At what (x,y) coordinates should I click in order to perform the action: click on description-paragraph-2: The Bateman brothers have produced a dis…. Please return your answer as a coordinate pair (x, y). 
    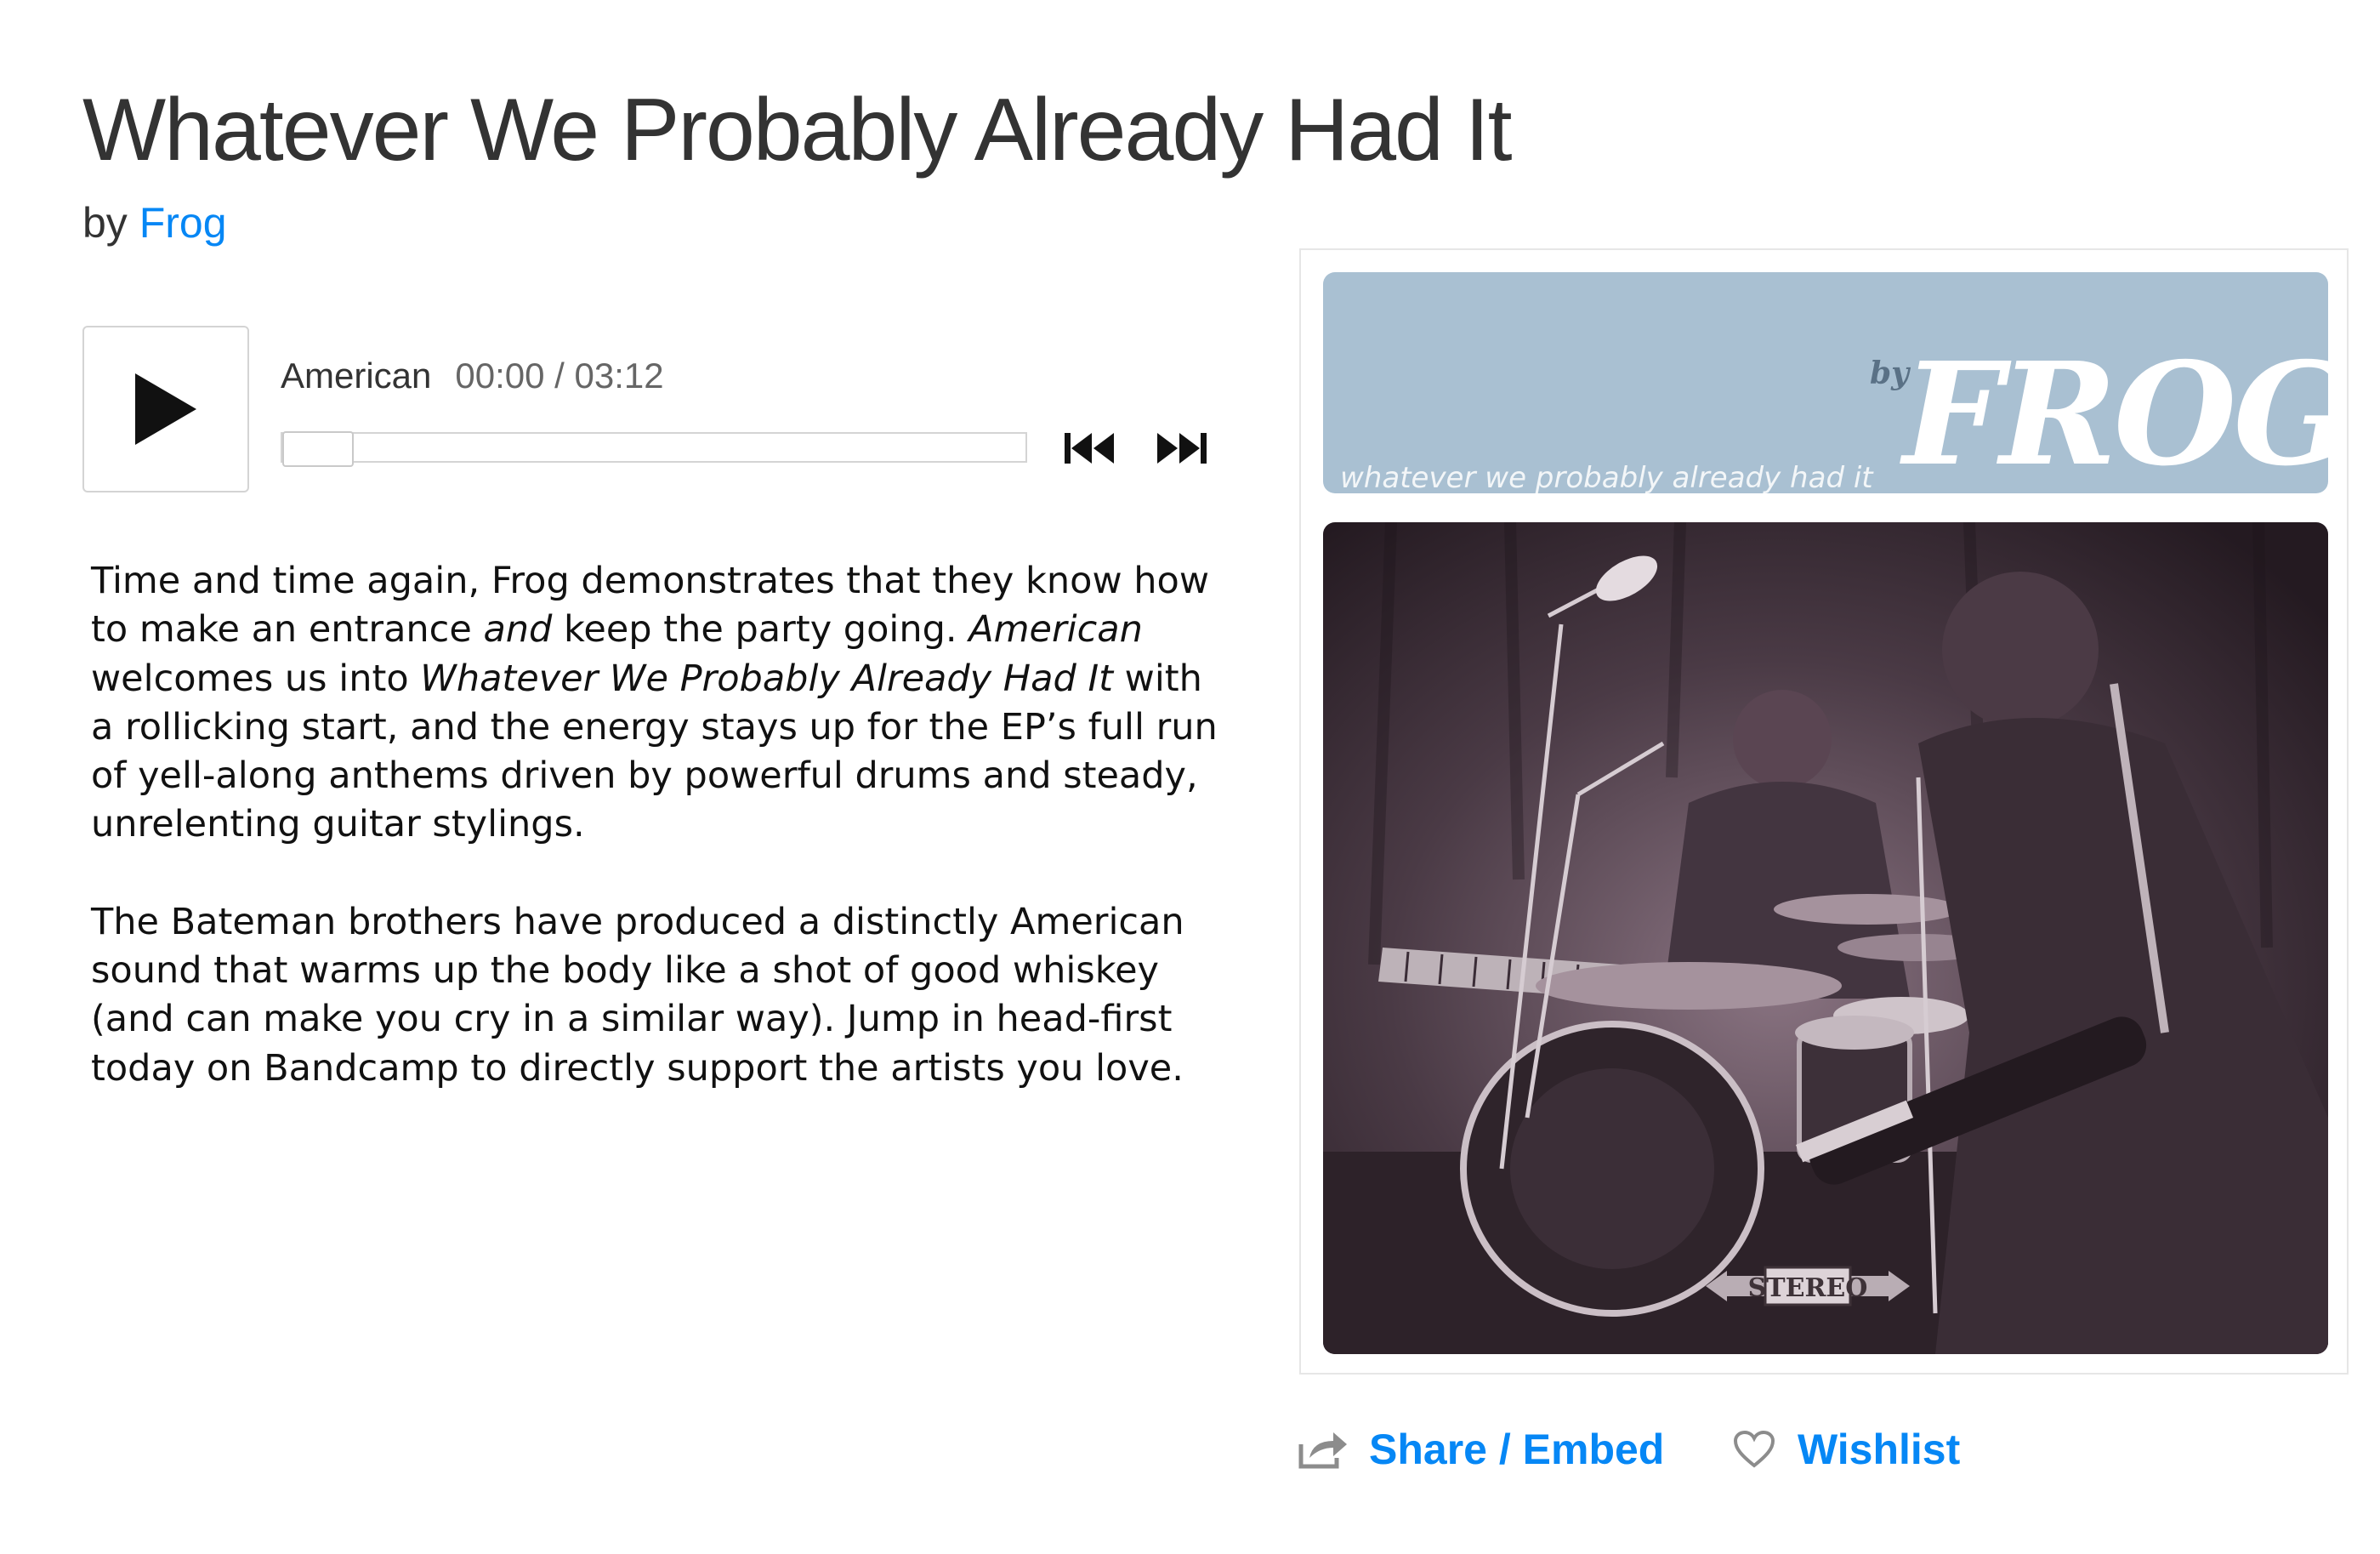
    Looking at the image, I should click on (637, 995).